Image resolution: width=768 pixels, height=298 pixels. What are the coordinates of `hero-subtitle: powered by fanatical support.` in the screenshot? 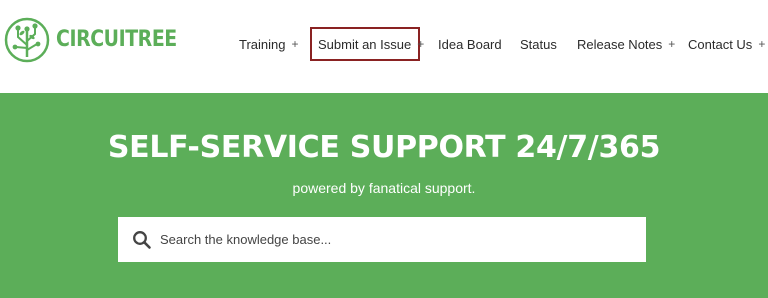 It's located at (384, 188).